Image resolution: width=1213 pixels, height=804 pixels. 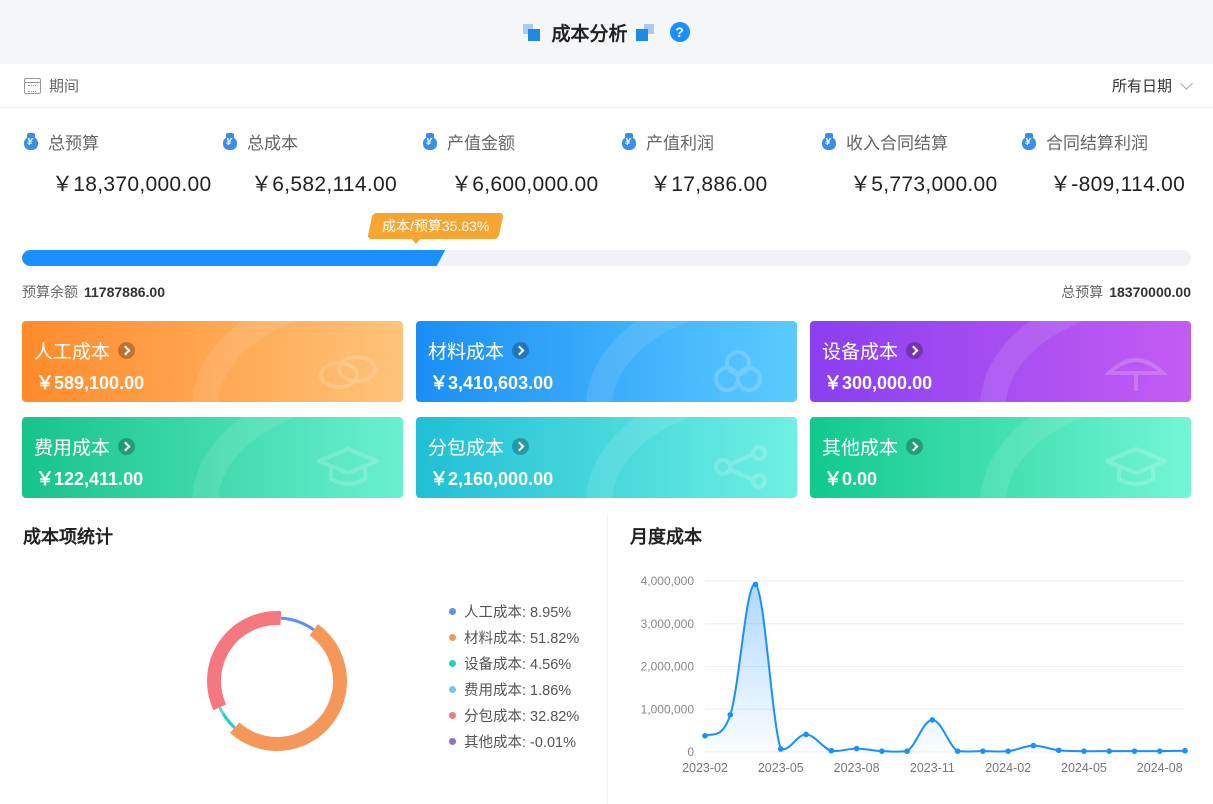 I want to click on card-expense-cost: 费用成本 ￥122,411.00, so click(x=212, y=457).